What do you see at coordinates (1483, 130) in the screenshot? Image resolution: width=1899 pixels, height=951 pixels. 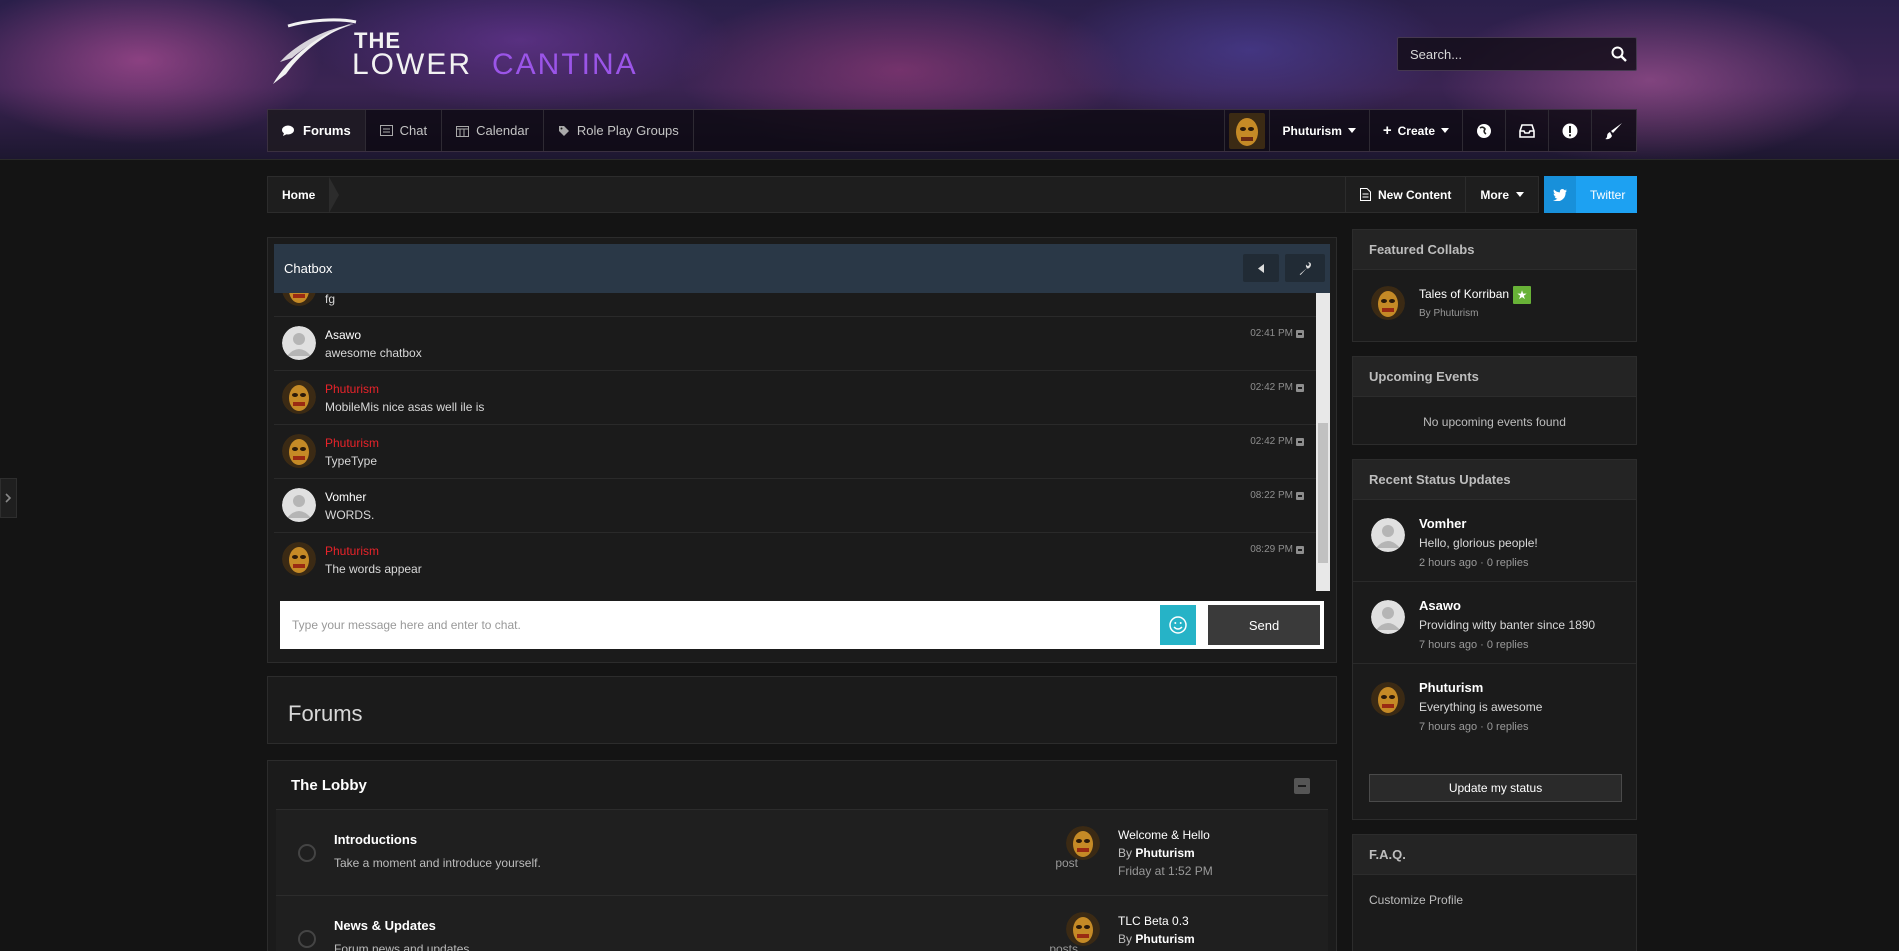 I see `globe-button` at bounding box center [1483, 130].